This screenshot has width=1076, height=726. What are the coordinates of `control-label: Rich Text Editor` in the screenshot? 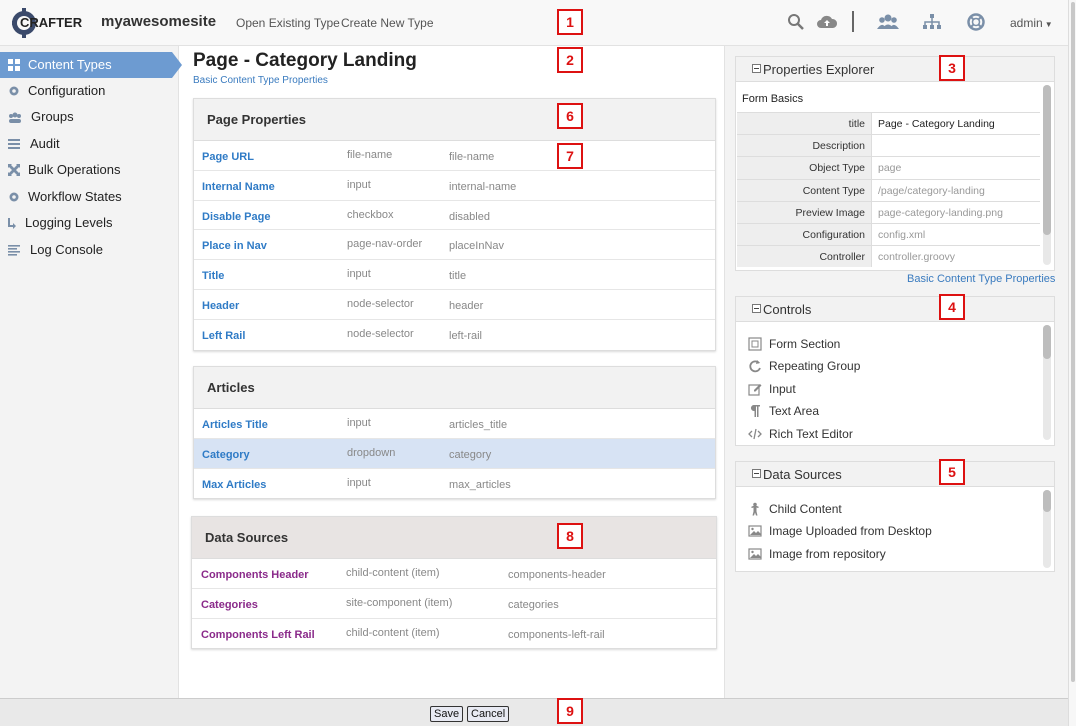 It's located at (811, 434).